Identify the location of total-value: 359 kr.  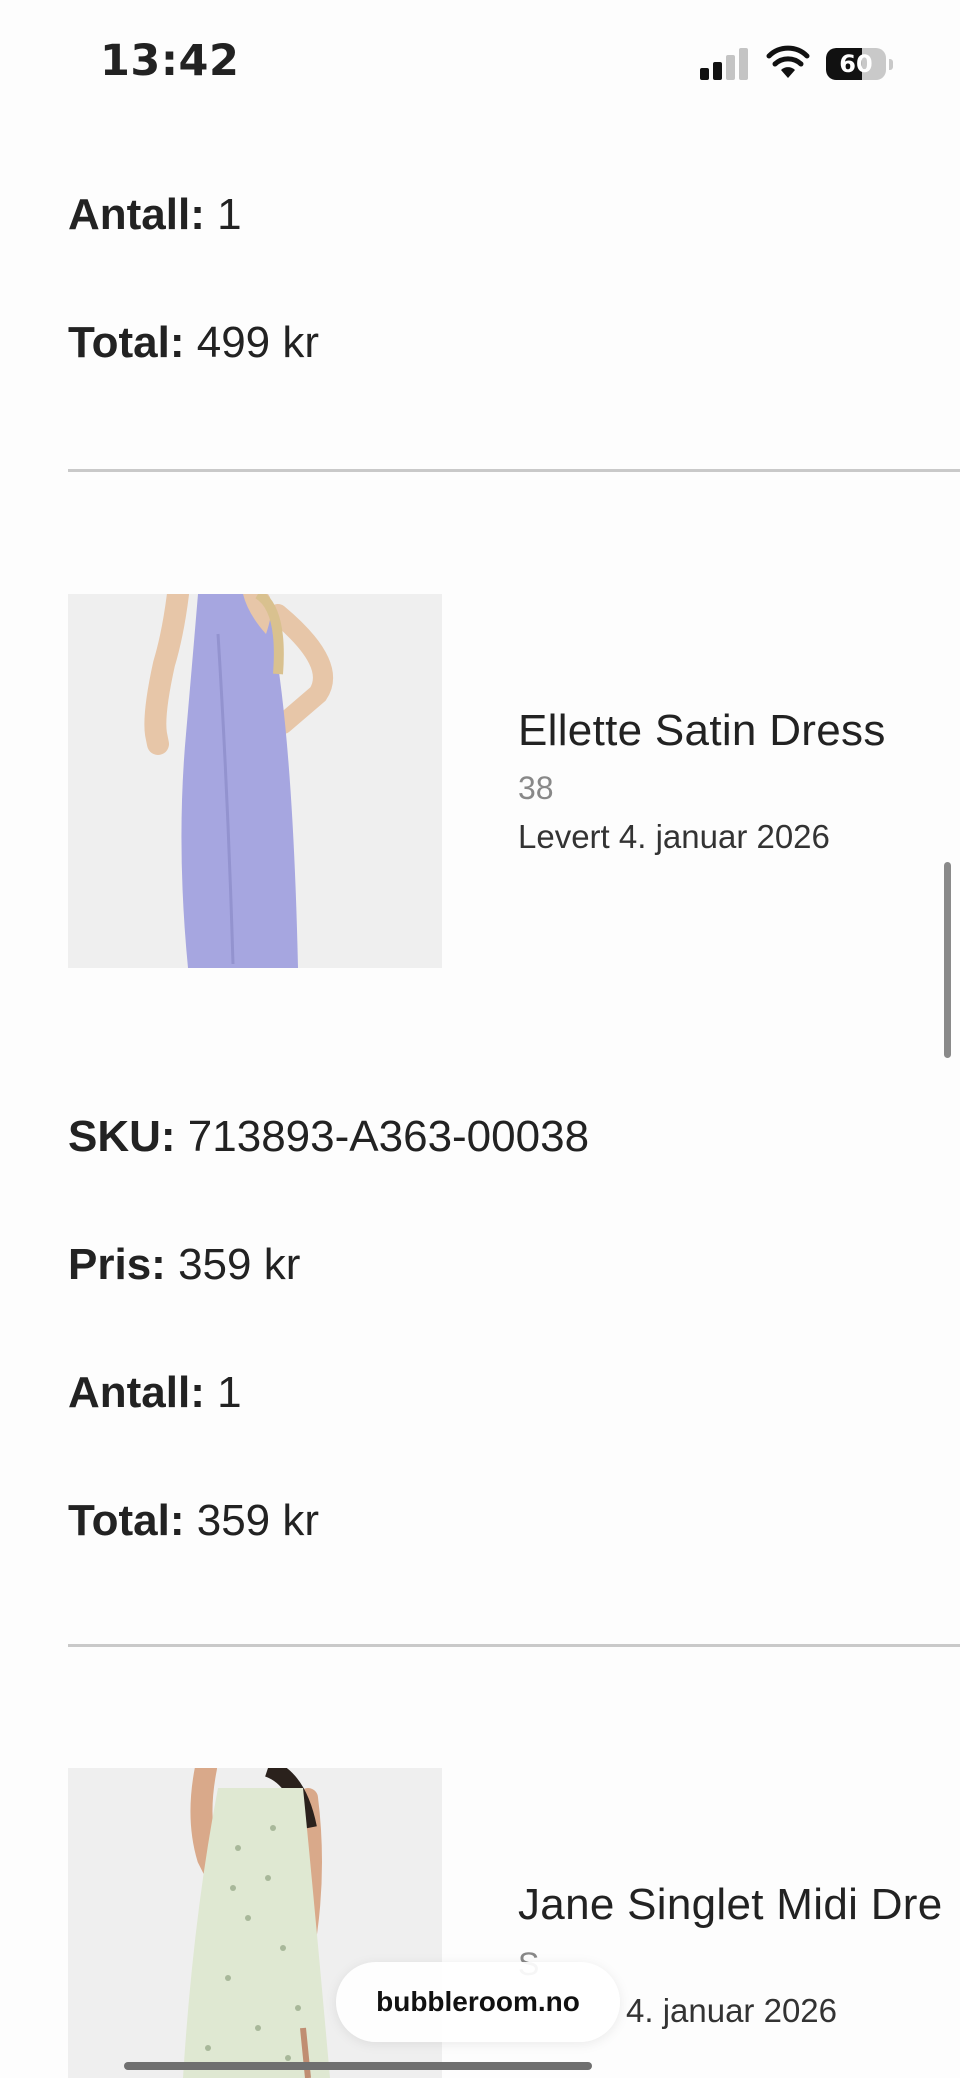
(258, 1520).